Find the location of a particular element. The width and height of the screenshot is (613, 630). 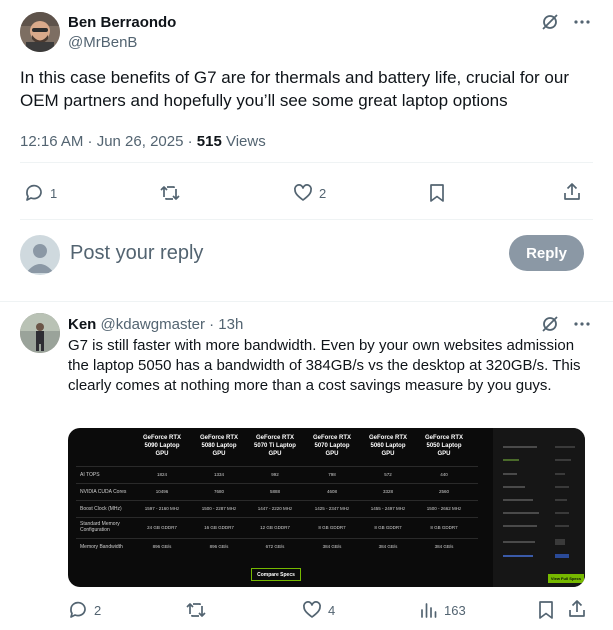

spec-cell: 1447 - 2220 MHz is located at coordinates (275, 508).